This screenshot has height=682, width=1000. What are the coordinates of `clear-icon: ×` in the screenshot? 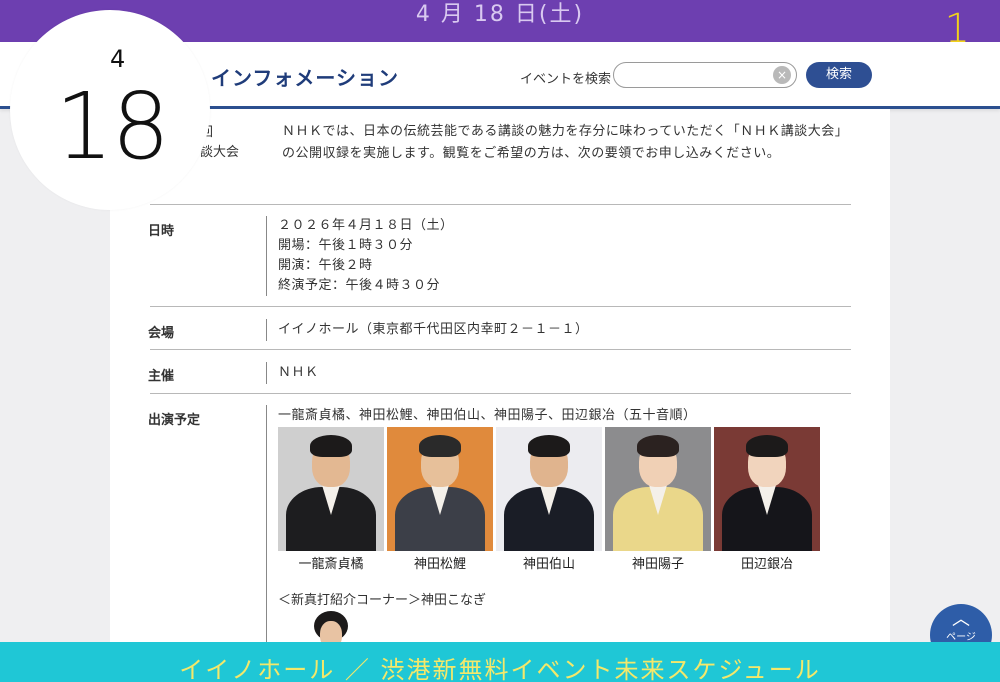 It's located at (782, 75).